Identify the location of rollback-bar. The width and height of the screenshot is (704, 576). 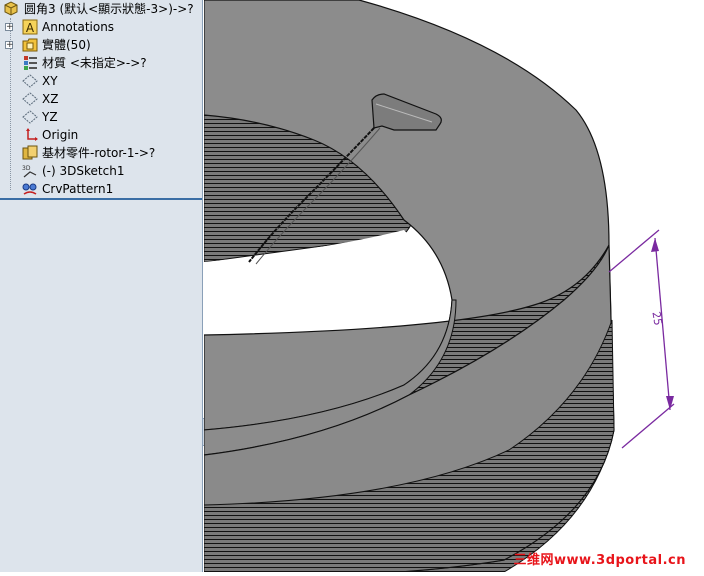
(101, 199).